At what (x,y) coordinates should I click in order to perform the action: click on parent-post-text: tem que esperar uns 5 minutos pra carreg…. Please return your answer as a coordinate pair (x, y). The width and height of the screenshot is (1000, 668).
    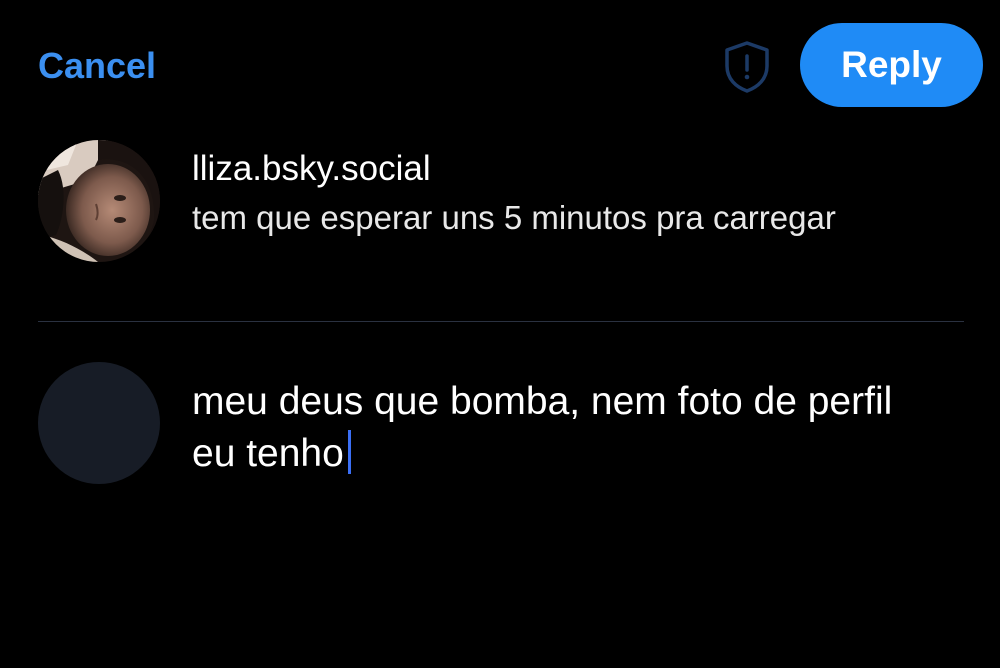
    Looking at the image, I should click on (514, 217).